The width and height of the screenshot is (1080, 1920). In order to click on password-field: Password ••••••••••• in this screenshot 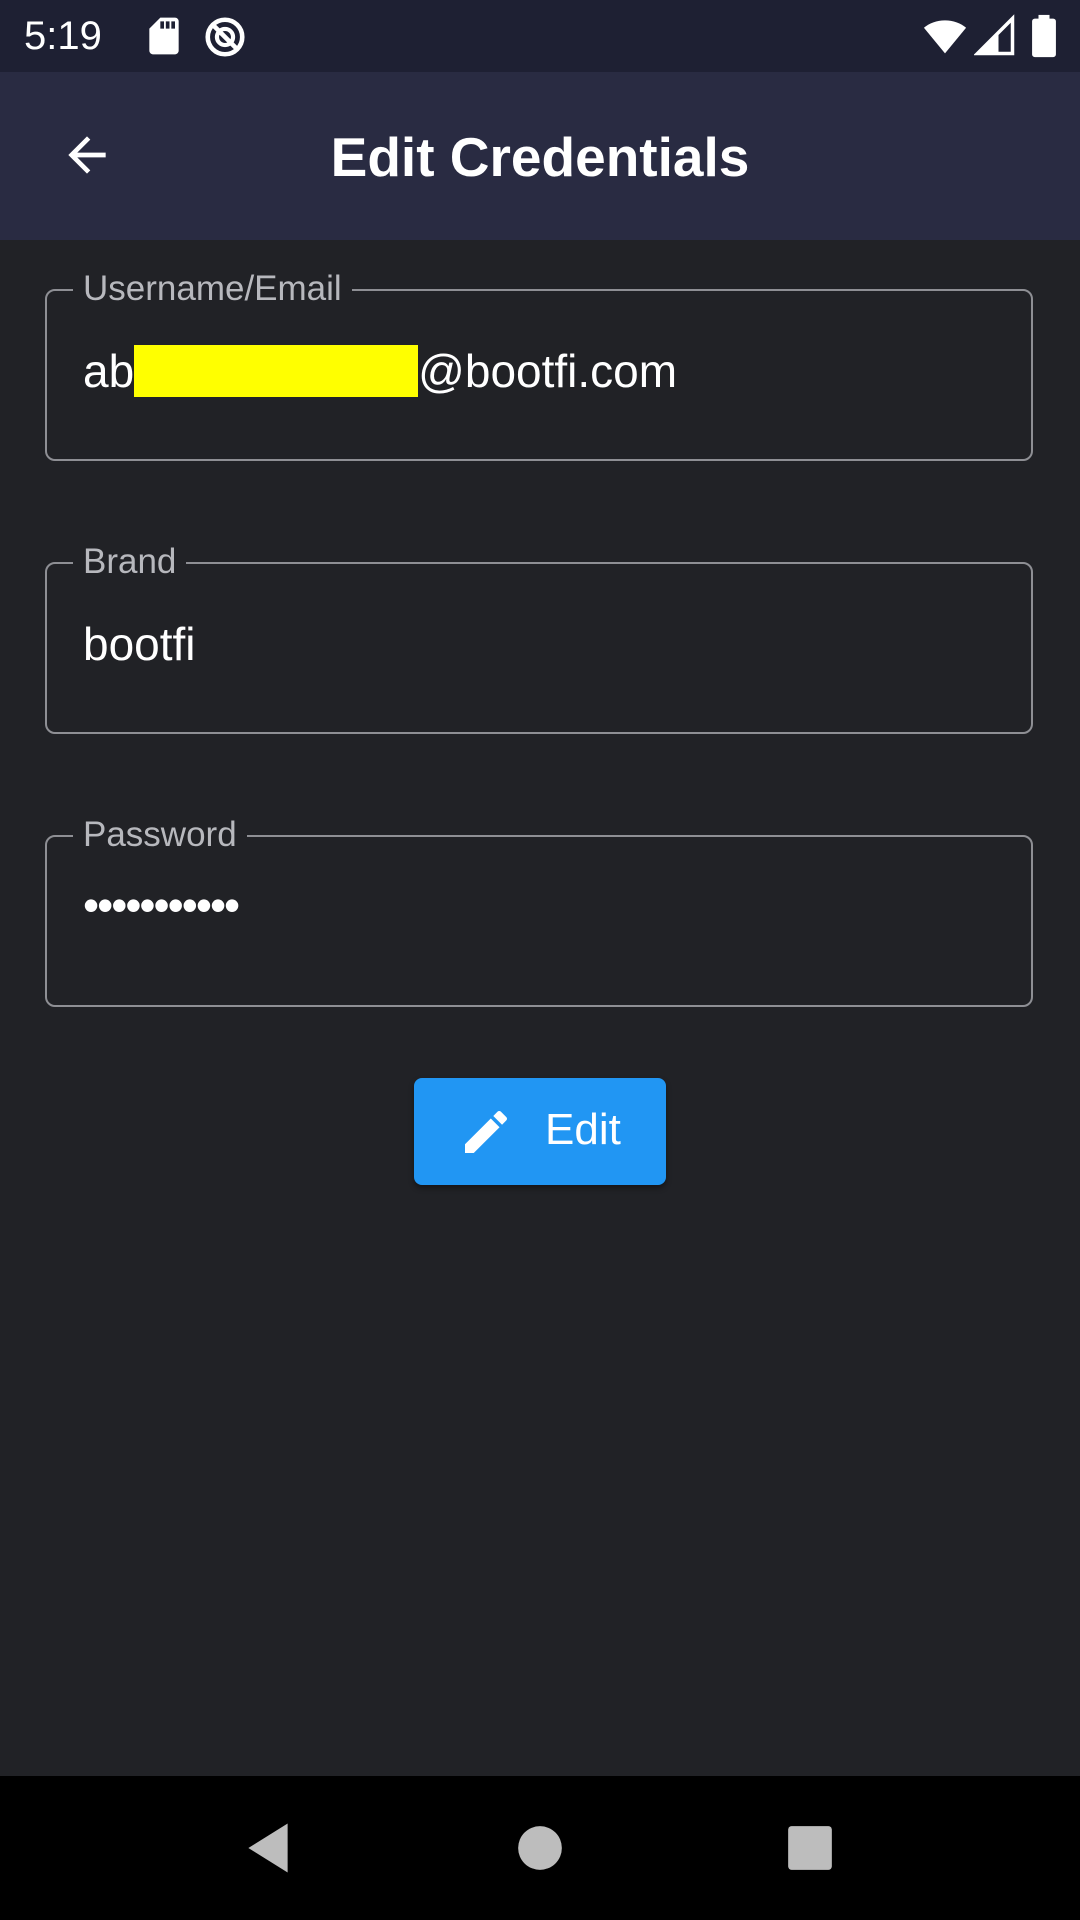, I will do `click(539, 911)`.